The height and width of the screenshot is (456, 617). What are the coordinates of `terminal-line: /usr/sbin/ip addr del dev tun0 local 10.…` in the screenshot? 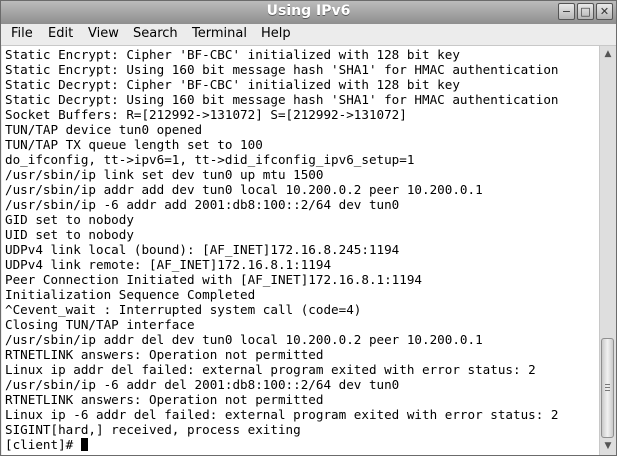 It's located at (244, 339).